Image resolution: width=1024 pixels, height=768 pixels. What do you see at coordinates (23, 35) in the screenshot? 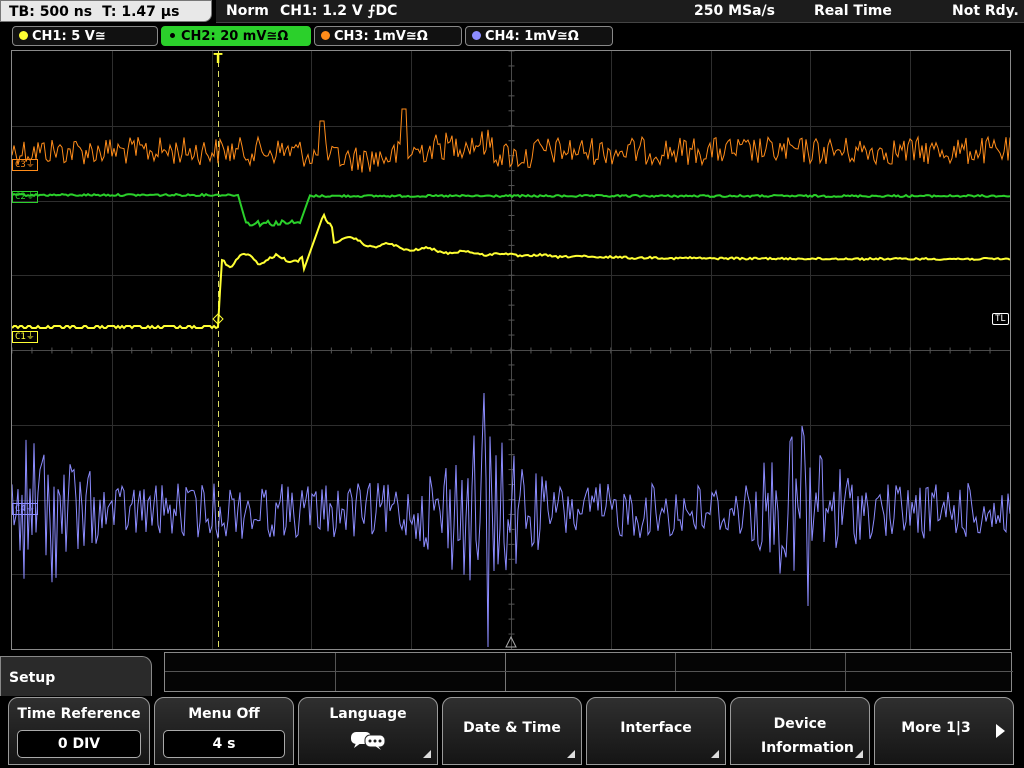
I see `channel-1-dot-icon` at bounding box center [23, 35].